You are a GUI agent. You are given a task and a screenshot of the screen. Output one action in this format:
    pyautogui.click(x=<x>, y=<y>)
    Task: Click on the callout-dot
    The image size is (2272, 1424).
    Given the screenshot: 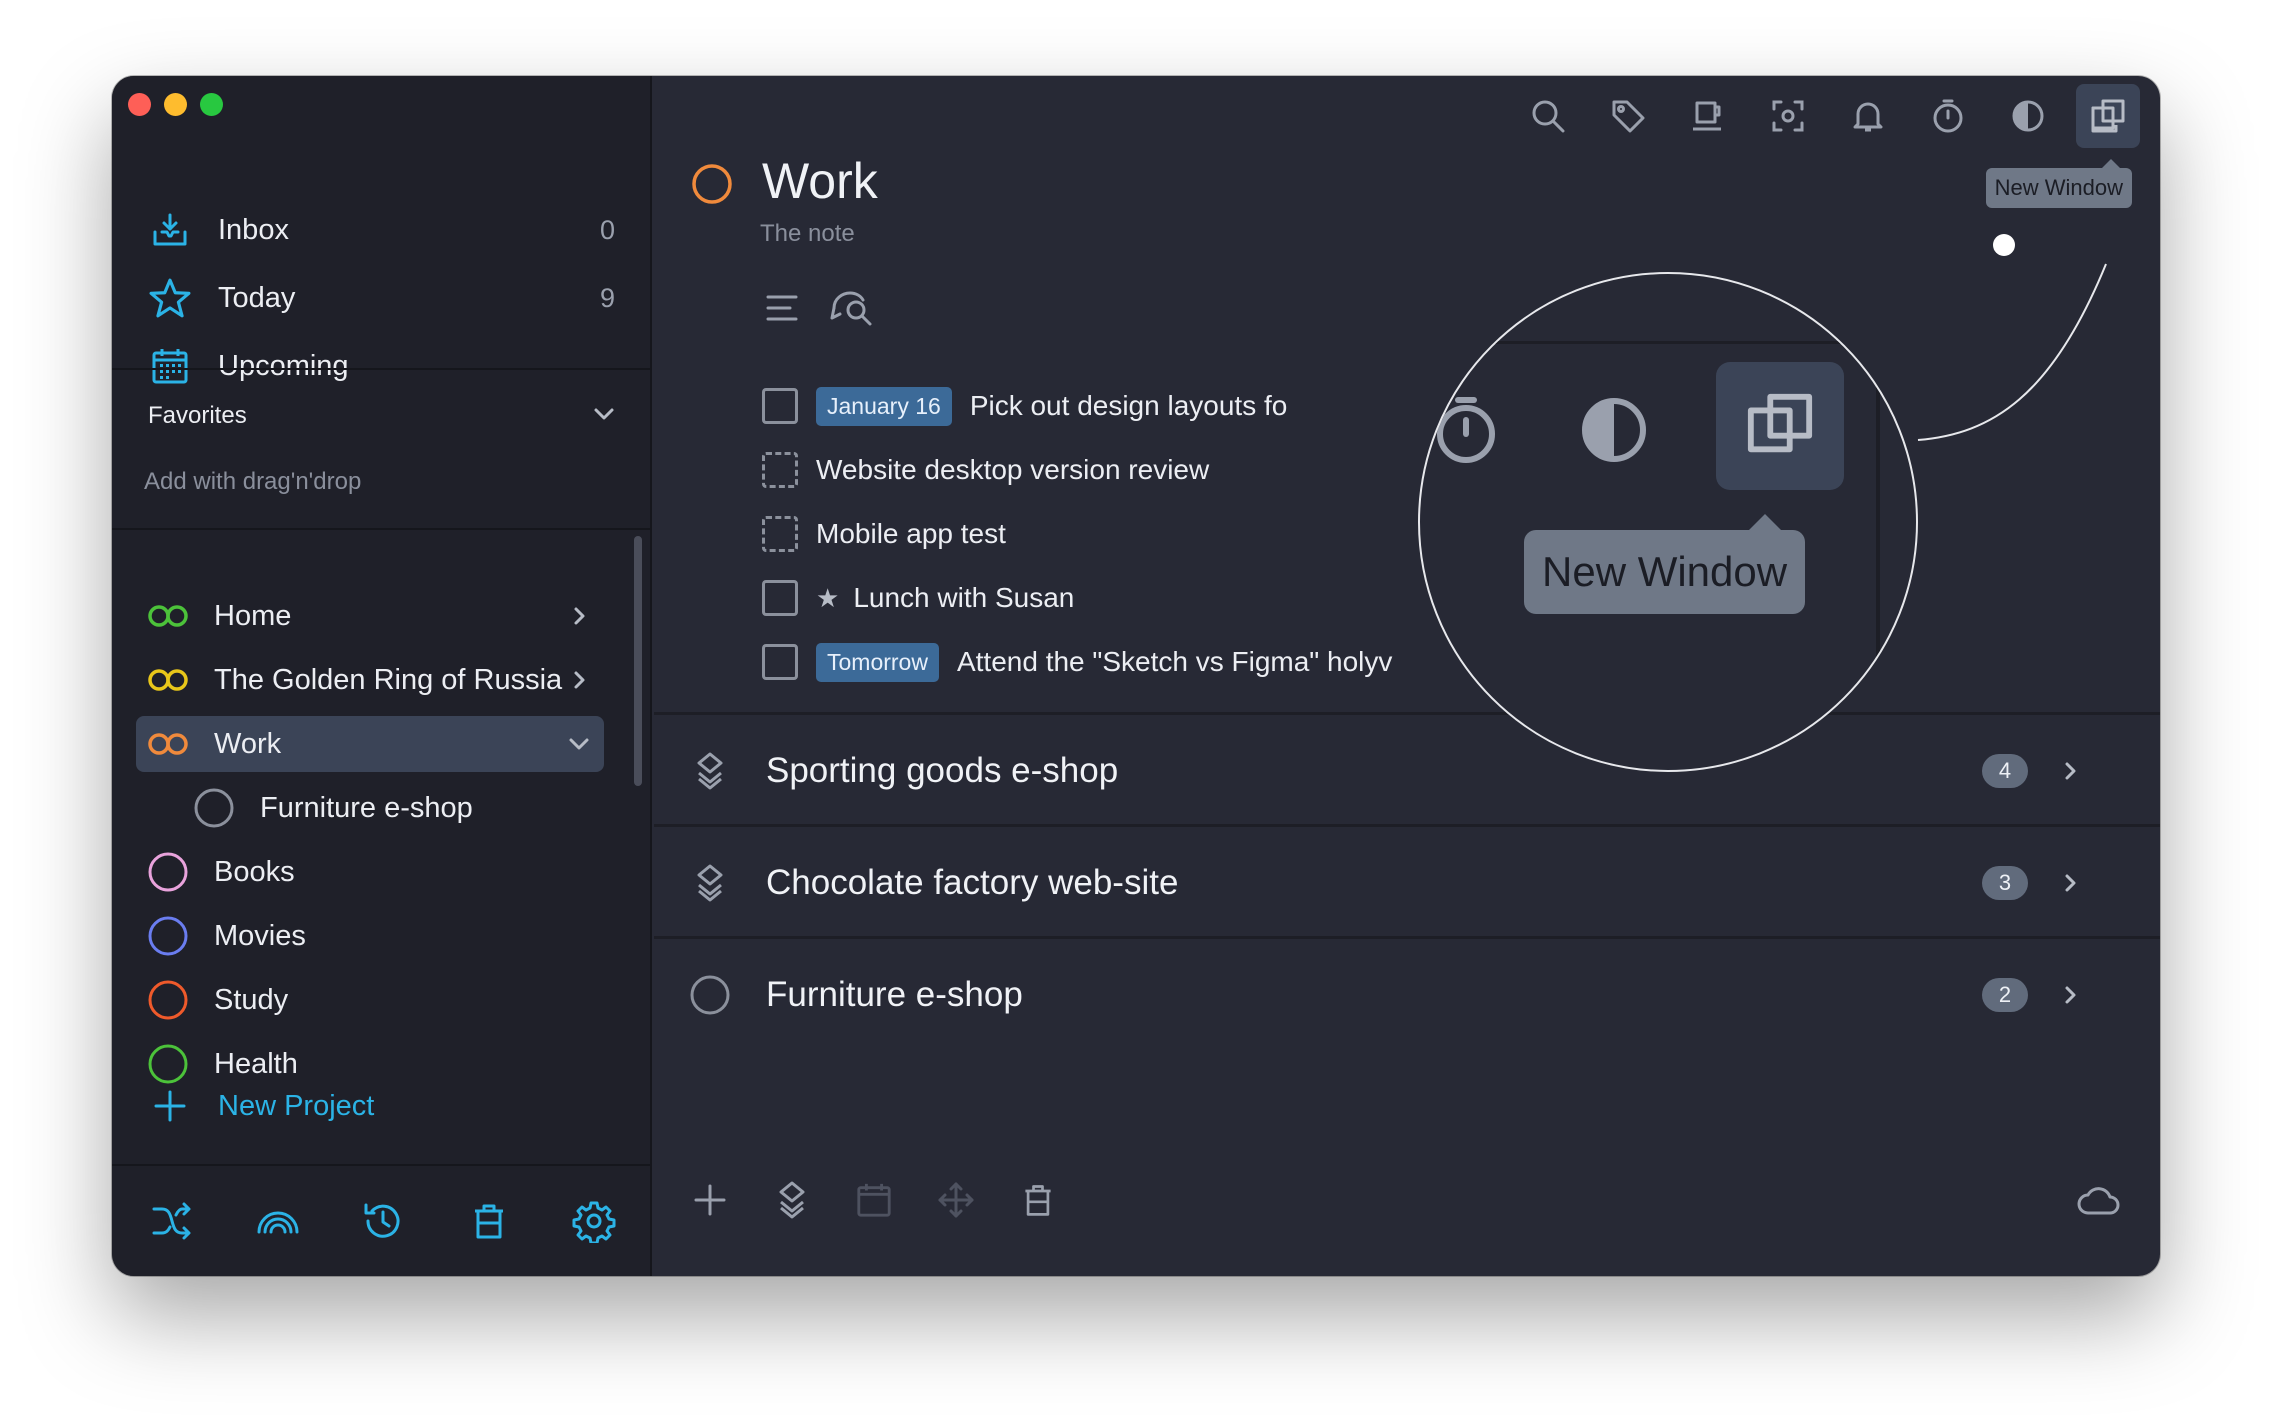 What is the action you would take?
    pyautogui.click(x=2004, y=245)
    